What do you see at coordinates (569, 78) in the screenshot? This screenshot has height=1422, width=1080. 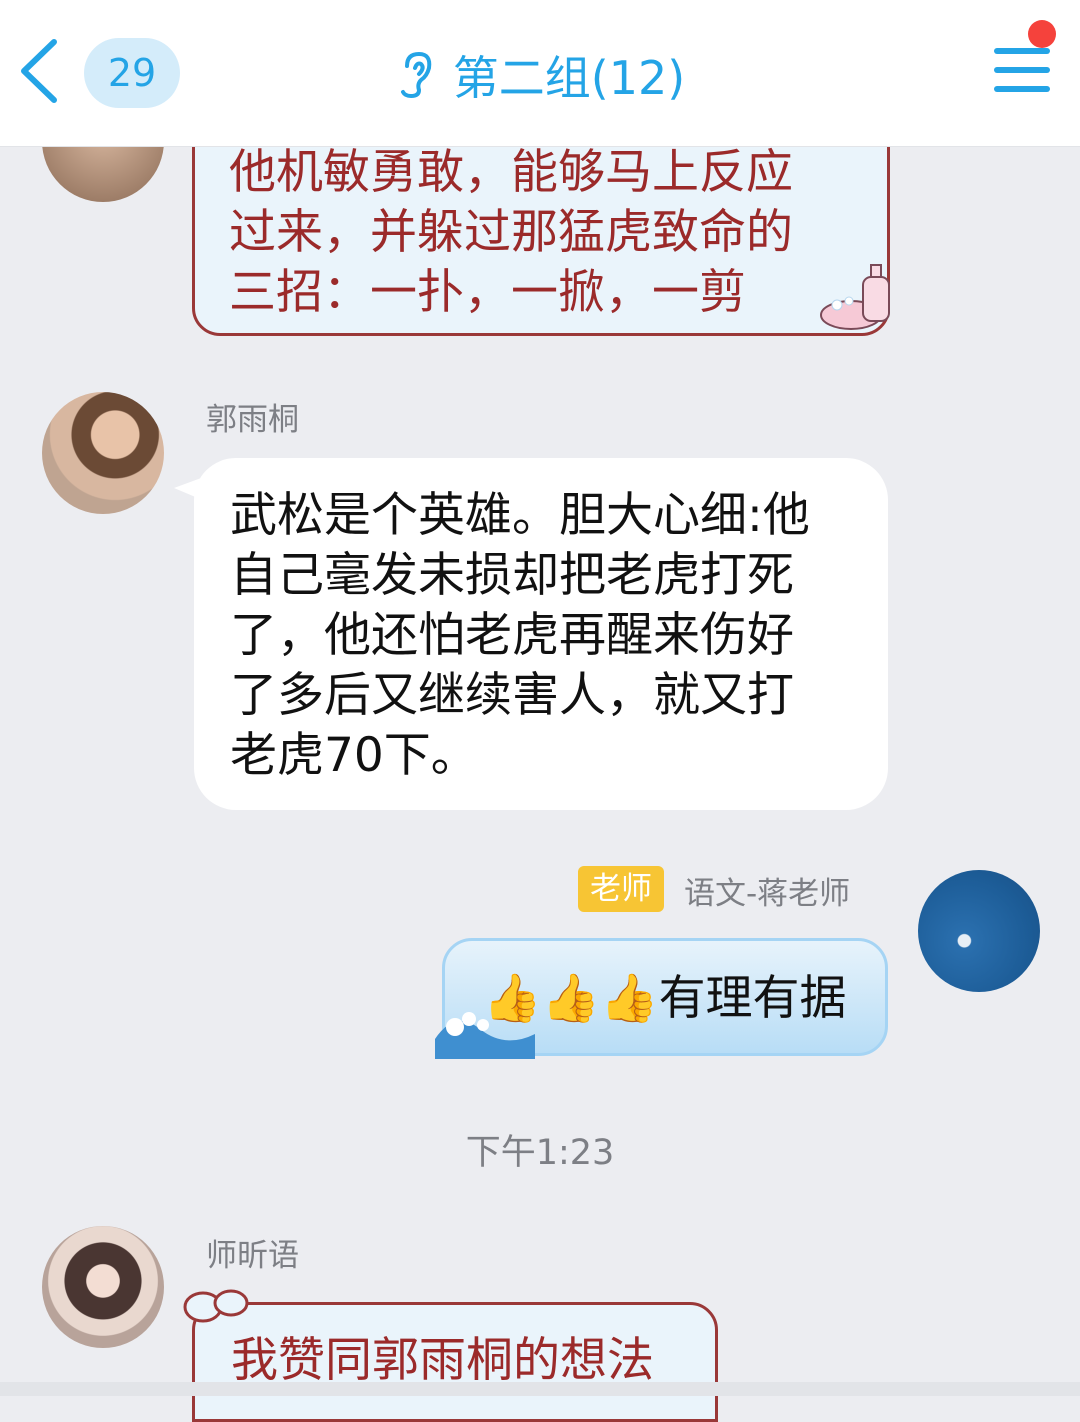 I see `page-title: 第二组(12)` at bounding box center [569, 78].